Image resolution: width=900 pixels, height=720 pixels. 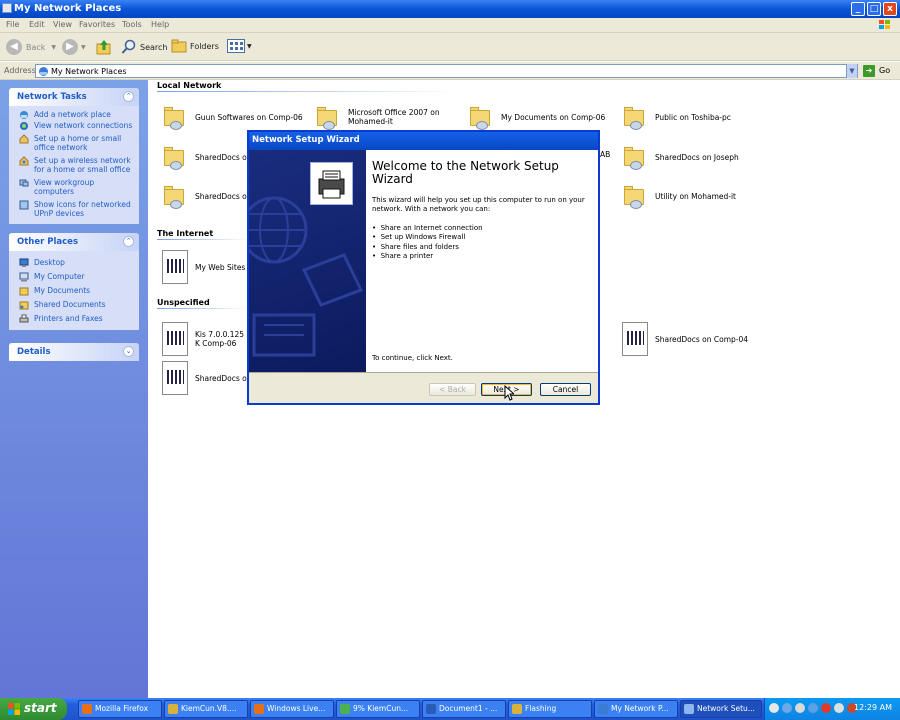 What do you see at coordinates (680, 157) in the screenshot?
I see `network-share-item: SharedDocs on Joseph` at bounding box center [680, 157].